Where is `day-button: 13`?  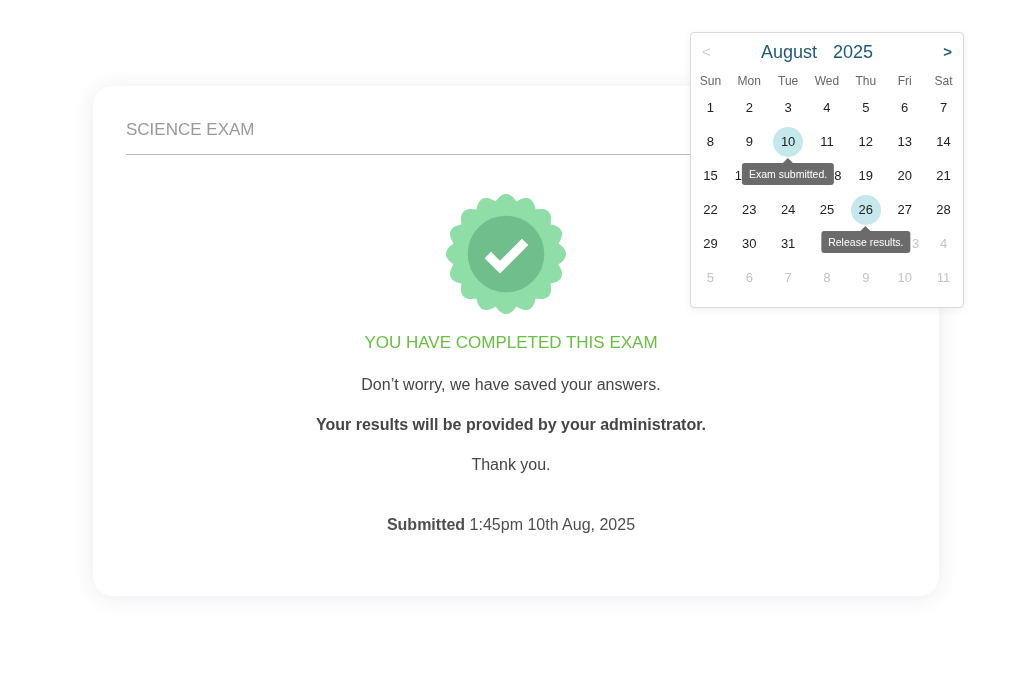
day-button: 13 is located at coordinates (904, 142).